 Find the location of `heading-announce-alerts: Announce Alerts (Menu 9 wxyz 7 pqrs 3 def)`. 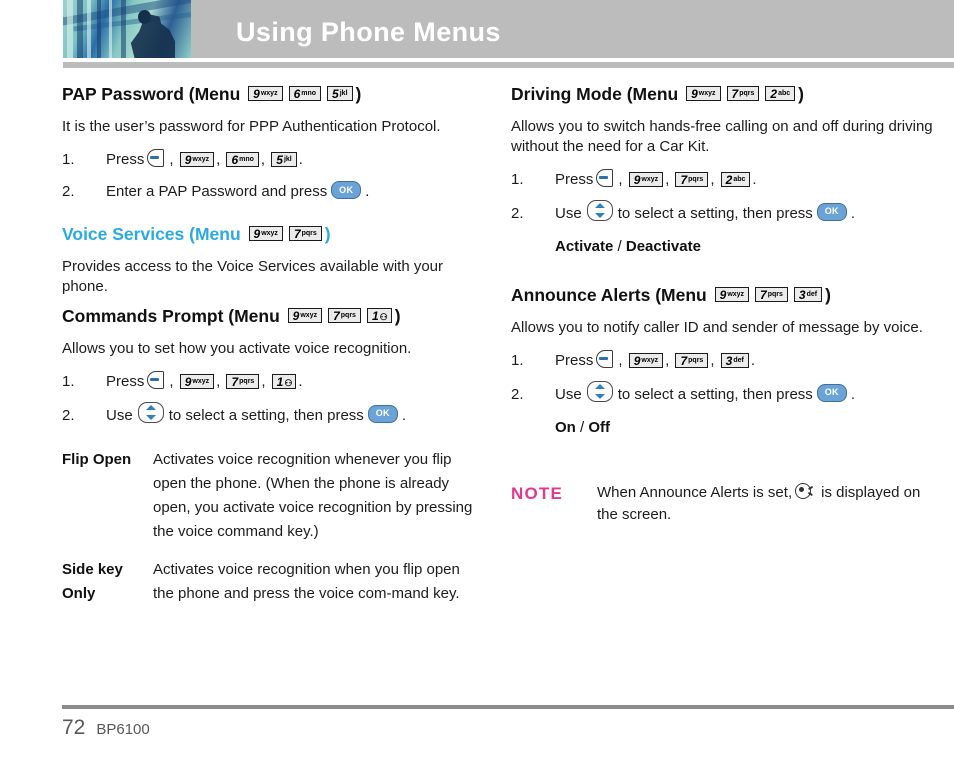

heading-announce-alerts: Announce Alerts (Menu 9 wxyz 7 pqrs 3 def) is located at coordinates (727, 295).